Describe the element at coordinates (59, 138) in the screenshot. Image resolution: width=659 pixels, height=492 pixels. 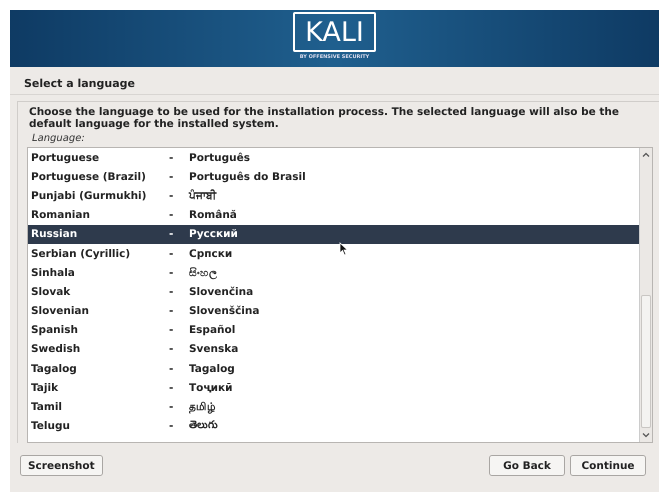
I see `list-label: Language:` at that location.